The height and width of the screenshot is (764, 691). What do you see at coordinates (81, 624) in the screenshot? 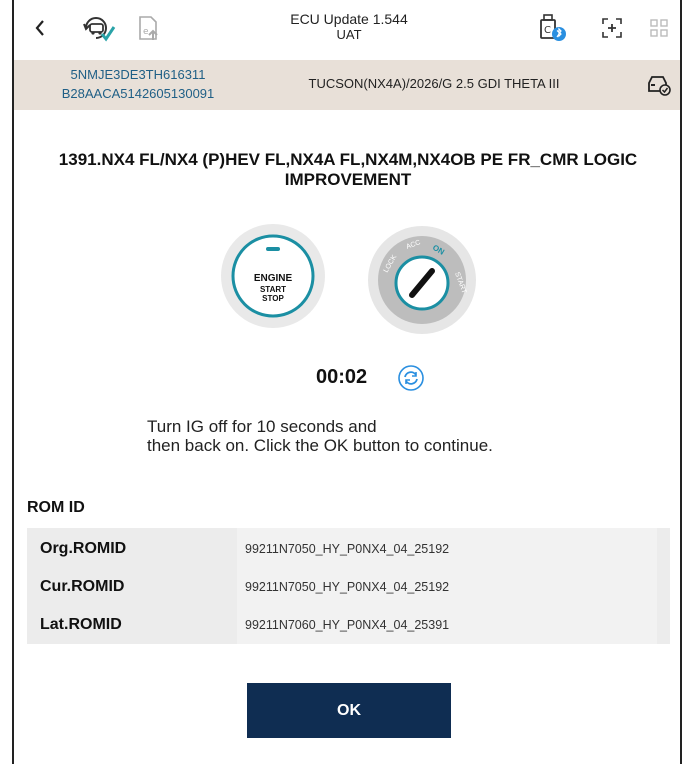
I see `rom-row-label: Lat.ROMID` at bounding box center [81, 624].